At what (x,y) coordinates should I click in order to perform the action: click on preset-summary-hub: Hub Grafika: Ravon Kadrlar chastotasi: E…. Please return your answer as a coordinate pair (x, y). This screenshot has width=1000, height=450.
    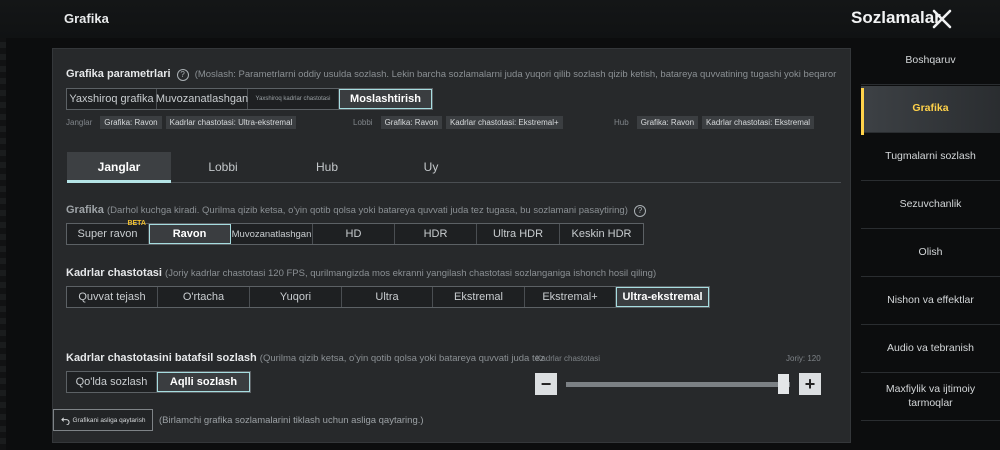
    Looking at the image, I should click on (714, 122).